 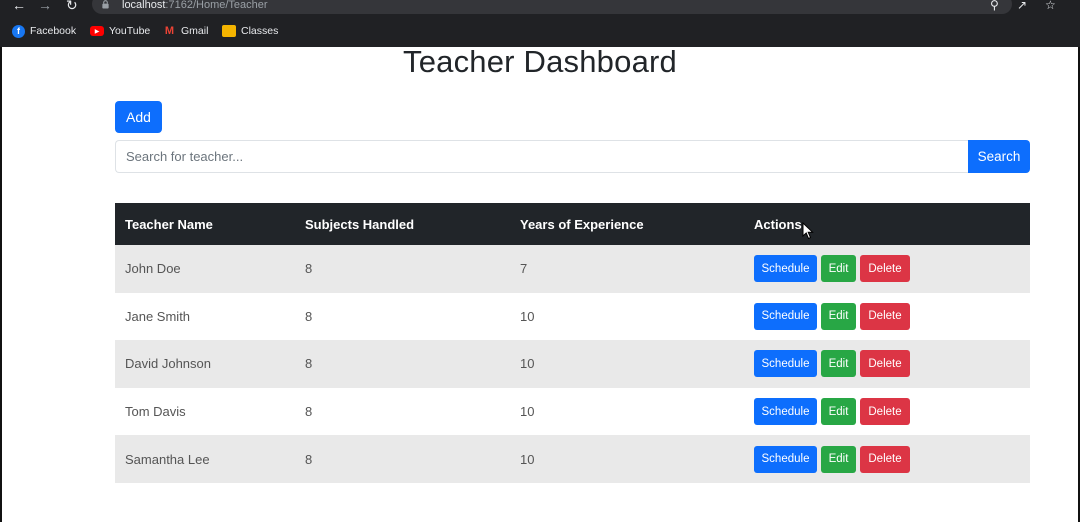 What do you see at coordinates (582, 224) in the screenshot?
I see `header-years-experience: Years of Experience` at bounding box center [582, 224].